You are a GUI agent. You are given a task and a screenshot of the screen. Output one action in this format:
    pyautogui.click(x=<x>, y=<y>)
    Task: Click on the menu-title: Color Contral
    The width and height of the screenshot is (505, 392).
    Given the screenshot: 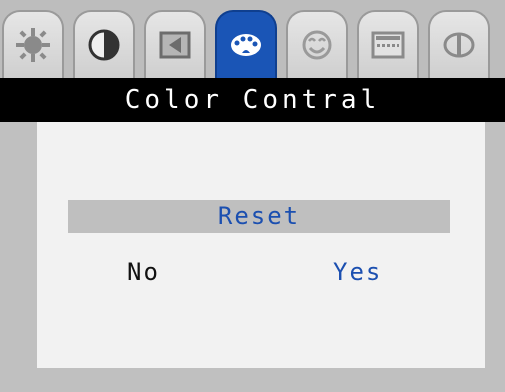 What is the action you would take?
    pyautogui.click(x=252, y=100)
    